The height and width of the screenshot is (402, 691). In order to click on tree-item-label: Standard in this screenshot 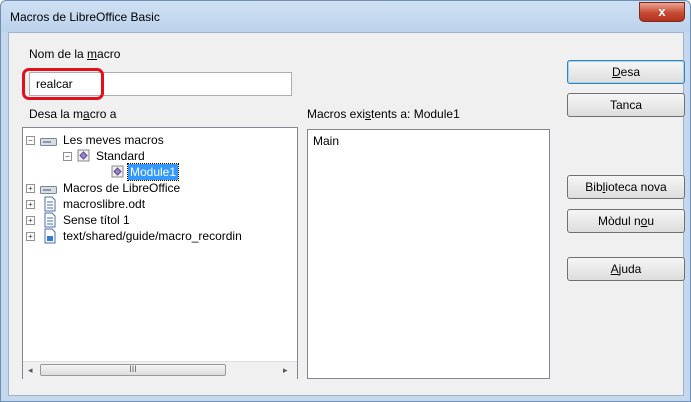, I will do `click(120, 156)`.